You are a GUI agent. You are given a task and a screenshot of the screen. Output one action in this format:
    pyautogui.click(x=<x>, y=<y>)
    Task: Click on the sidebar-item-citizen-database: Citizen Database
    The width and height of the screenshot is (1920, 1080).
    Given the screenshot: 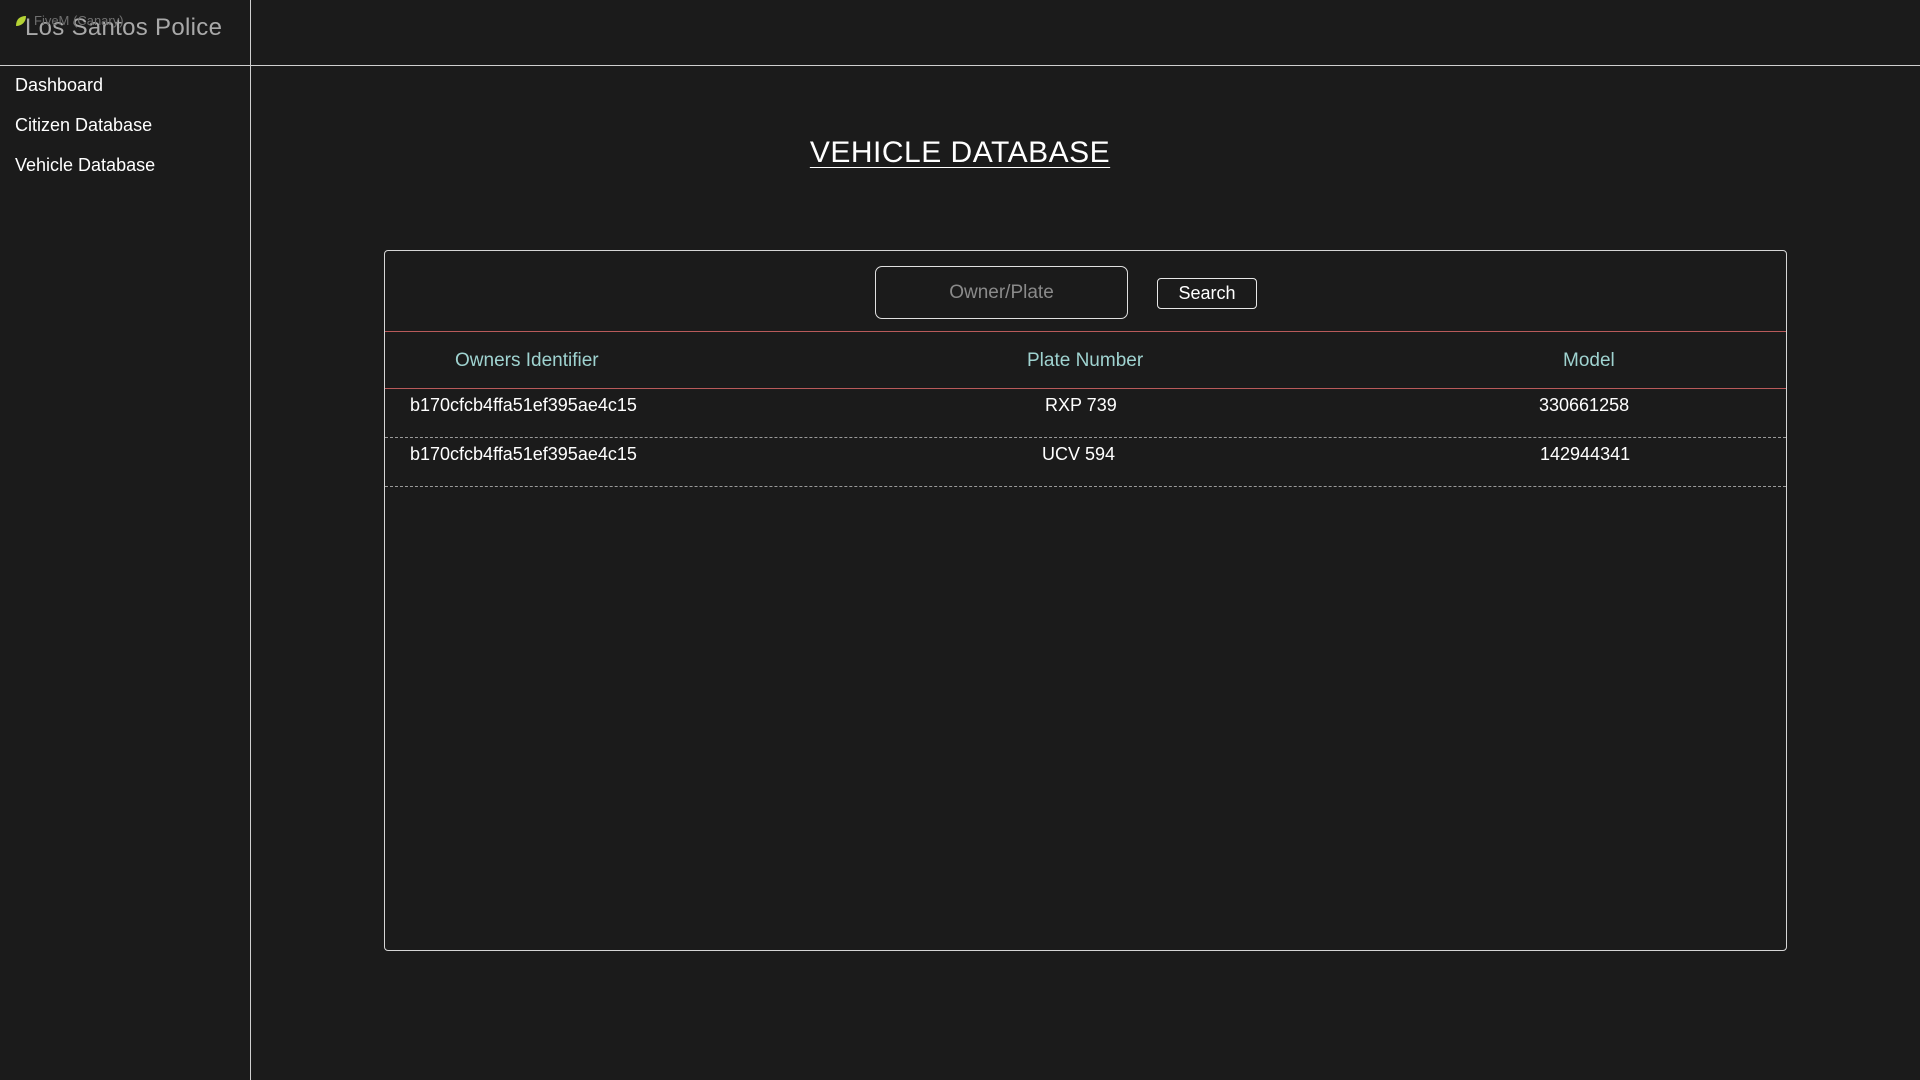 What is the action you would take?
    pyautogui.click(x=85, y=132)
    